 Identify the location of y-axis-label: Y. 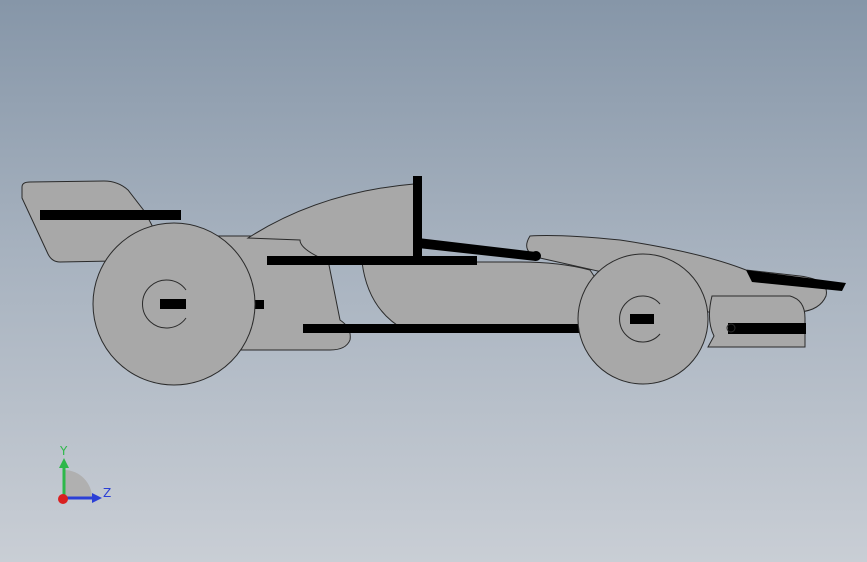
(63, 451).